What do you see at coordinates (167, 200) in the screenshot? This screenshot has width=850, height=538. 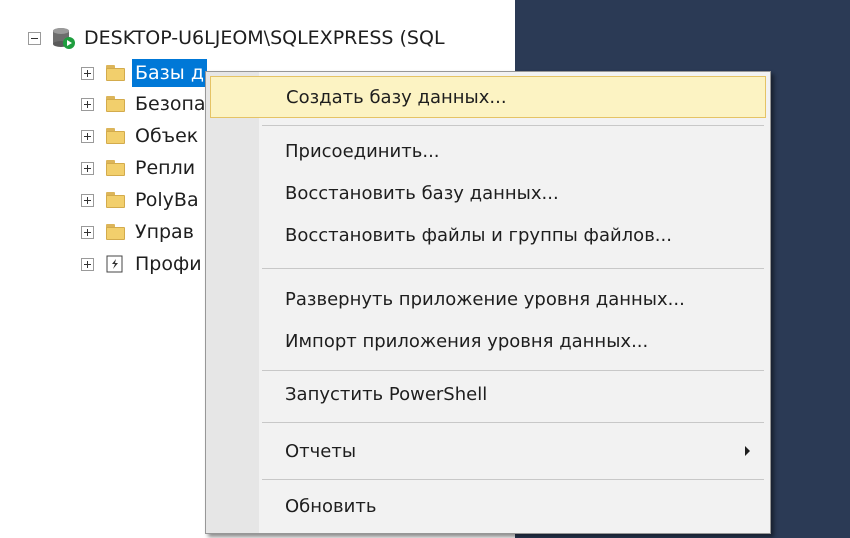 I see `tree-node-label: PolyBa` at bounding box center [167, 200].